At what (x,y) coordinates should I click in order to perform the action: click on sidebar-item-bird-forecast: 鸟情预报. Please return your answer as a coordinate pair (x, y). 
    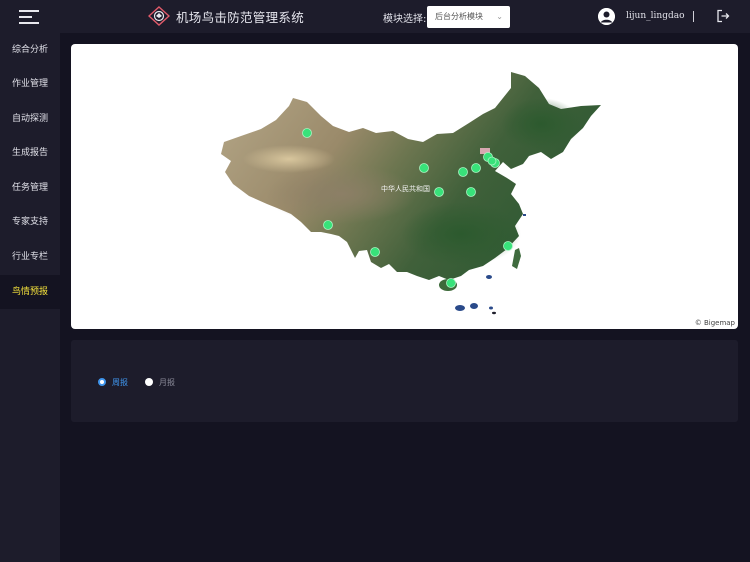
    Looking at the image, I should click on (30, 292).